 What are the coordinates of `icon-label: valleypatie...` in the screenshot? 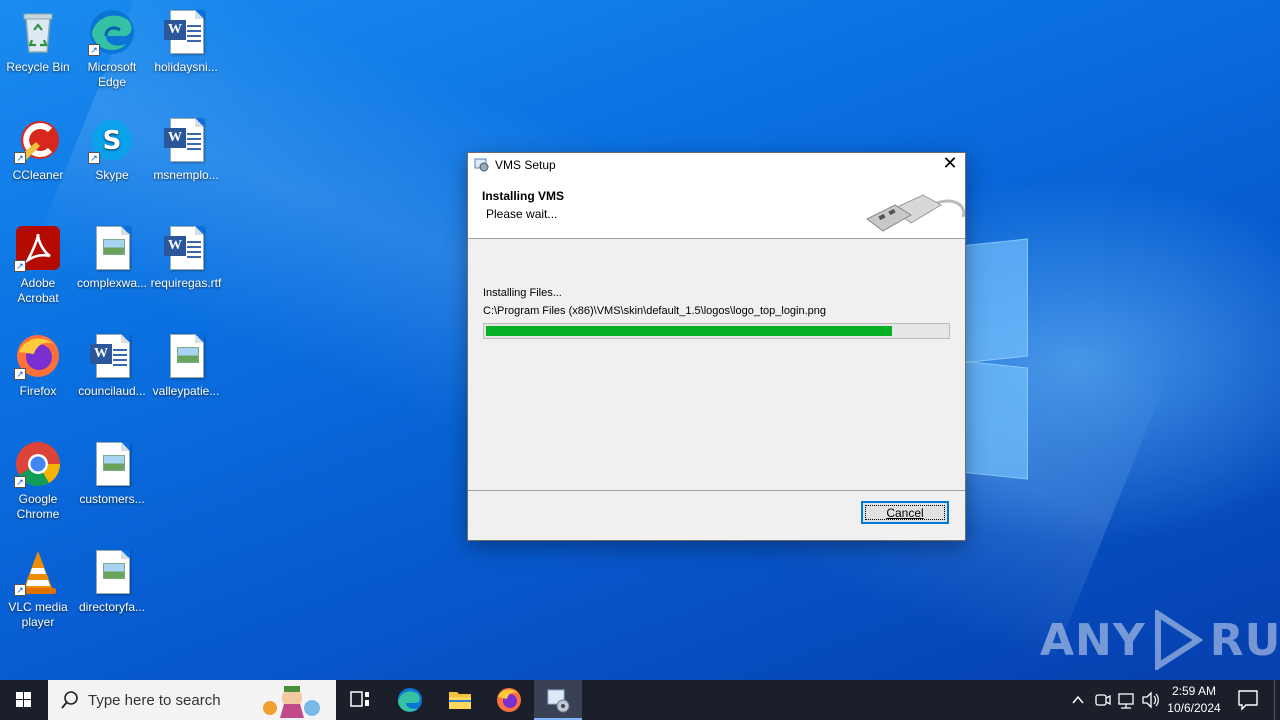 It's located at (186, 391).